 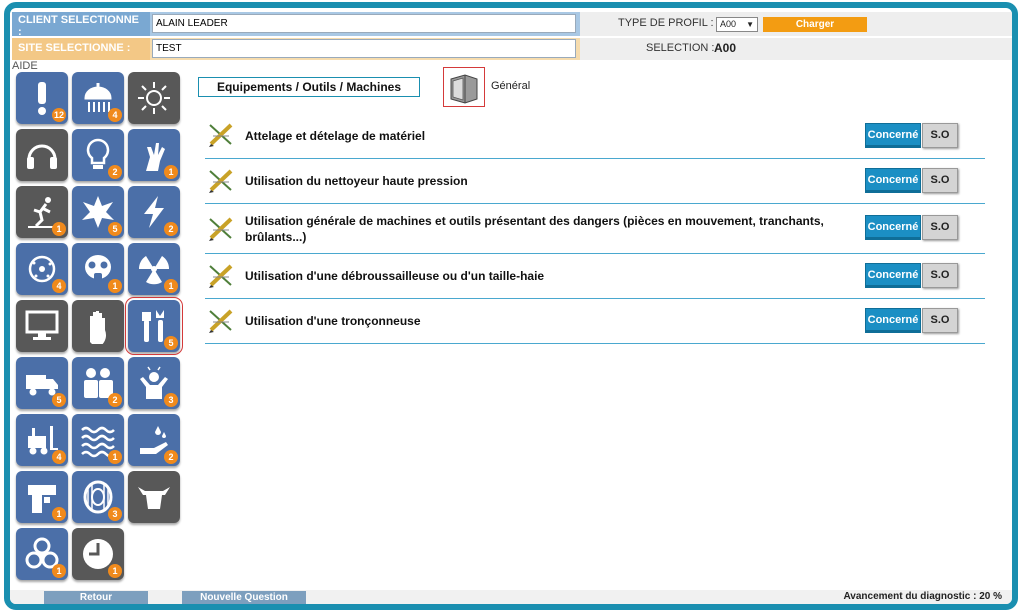 I want to click on category-tile-clock: 1, so click(x=98, y=554).